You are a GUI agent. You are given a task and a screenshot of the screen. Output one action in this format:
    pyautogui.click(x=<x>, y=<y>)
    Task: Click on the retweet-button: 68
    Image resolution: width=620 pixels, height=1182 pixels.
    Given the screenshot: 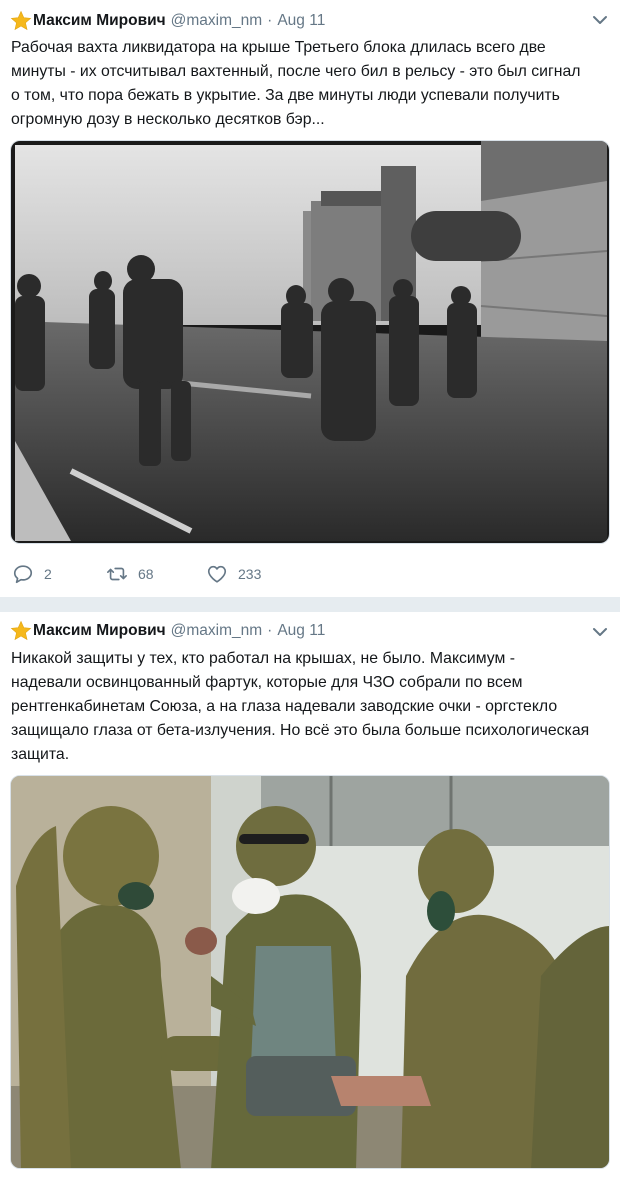 What is the action you would take?
    pyautogui.click(x=137, y=574)
    